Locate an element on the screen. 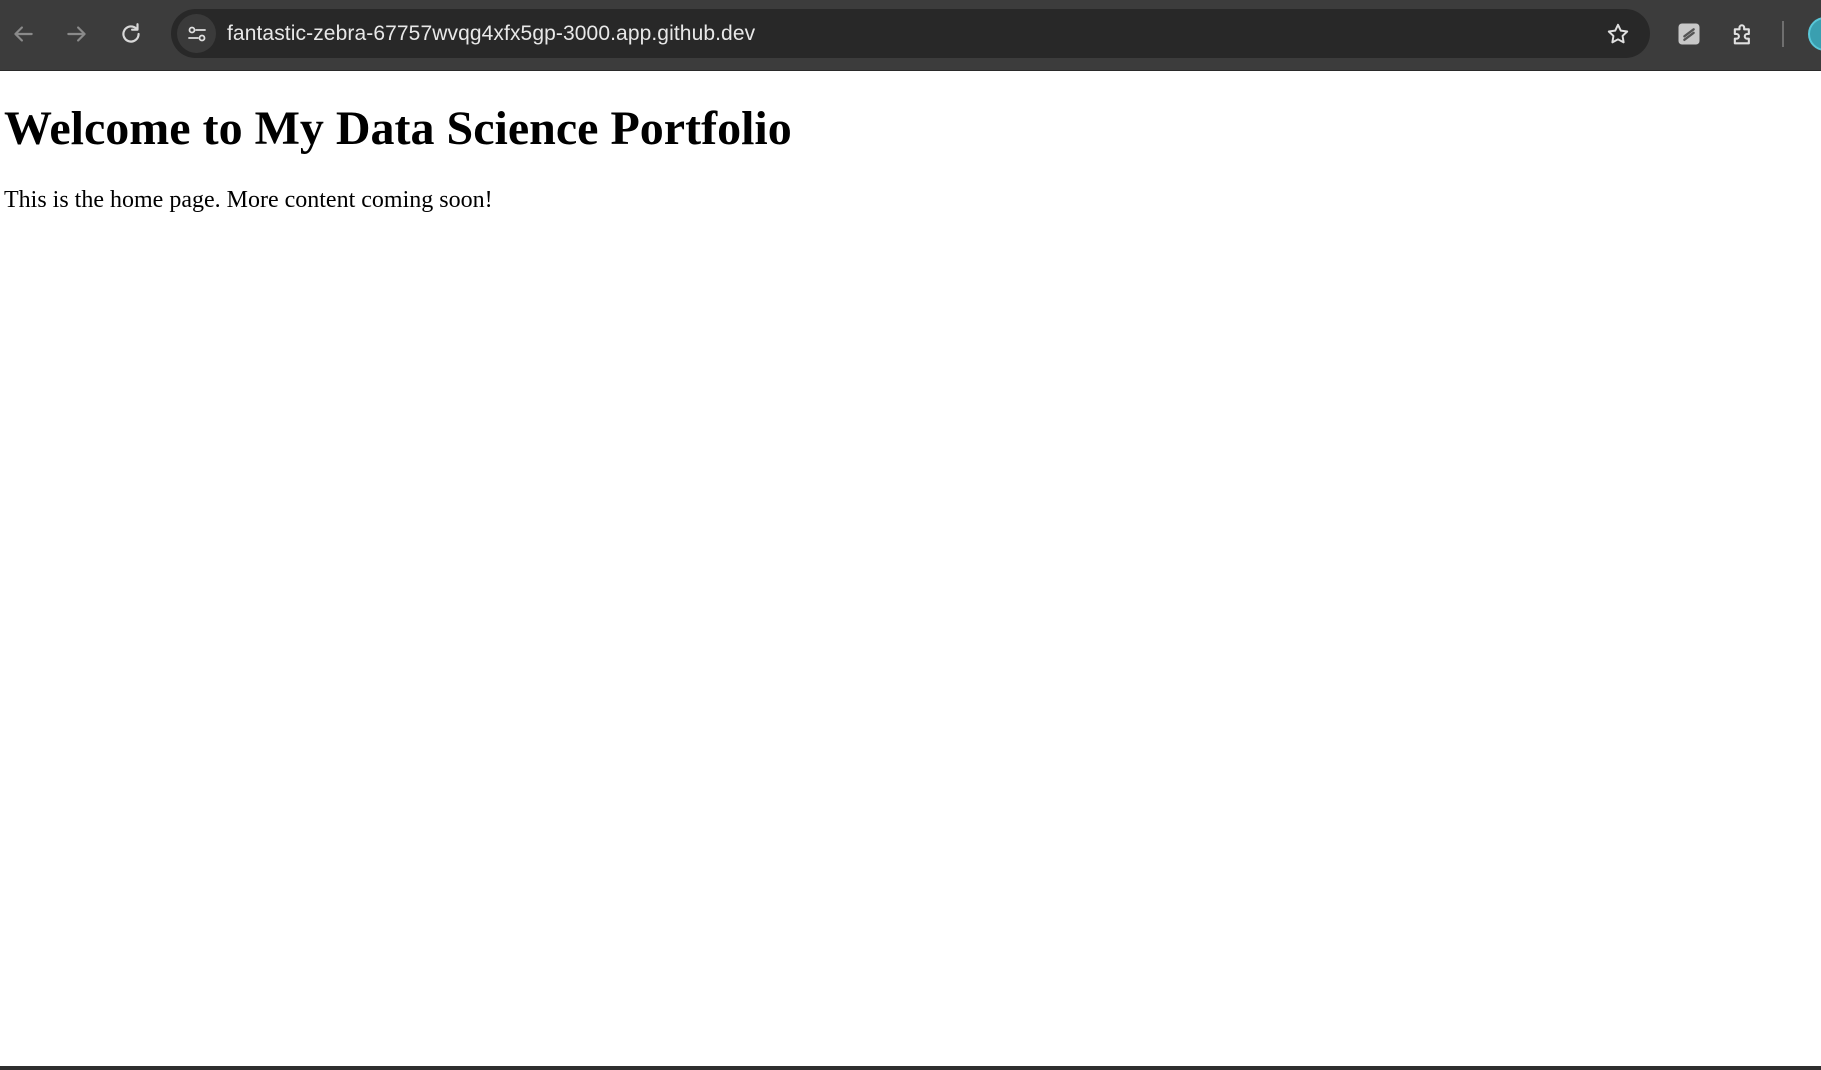 This screenshot has width=1821, height=1070. site-info-button is located at coordinates (196, 33).